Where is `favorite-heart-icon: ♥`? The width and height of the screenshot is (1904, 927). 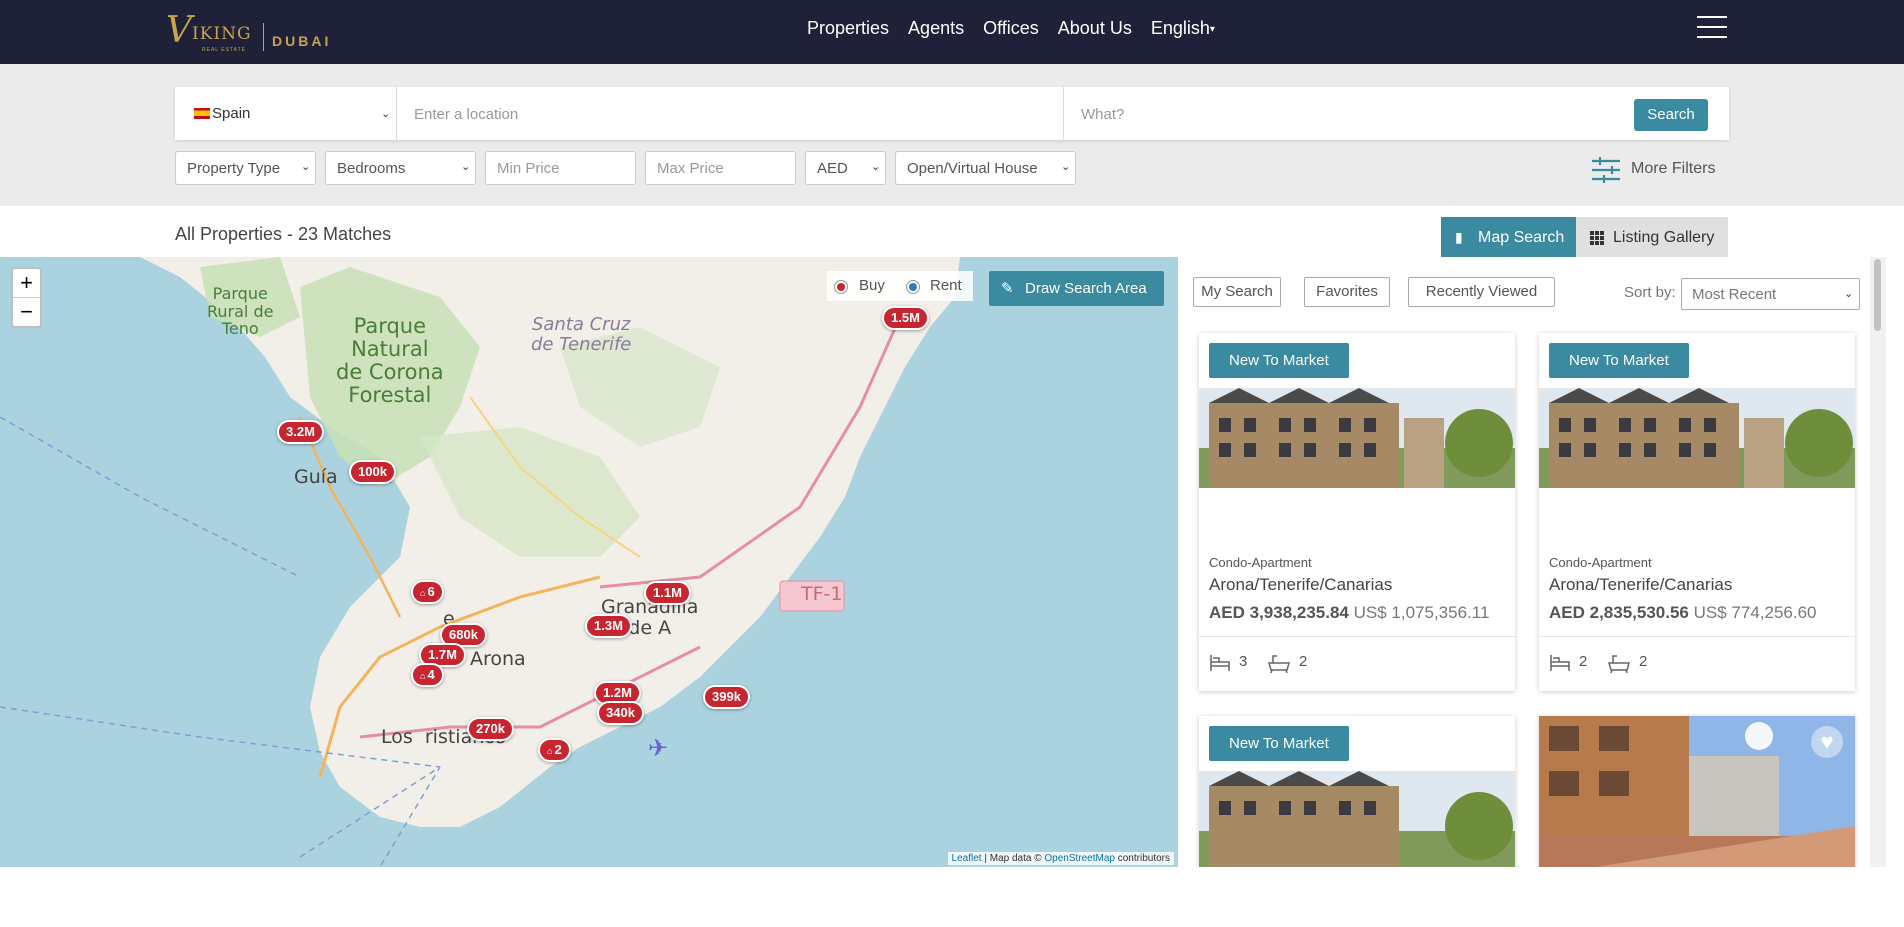 favorite-heart-icon: ♥ is located at coordinates (1827, 742).